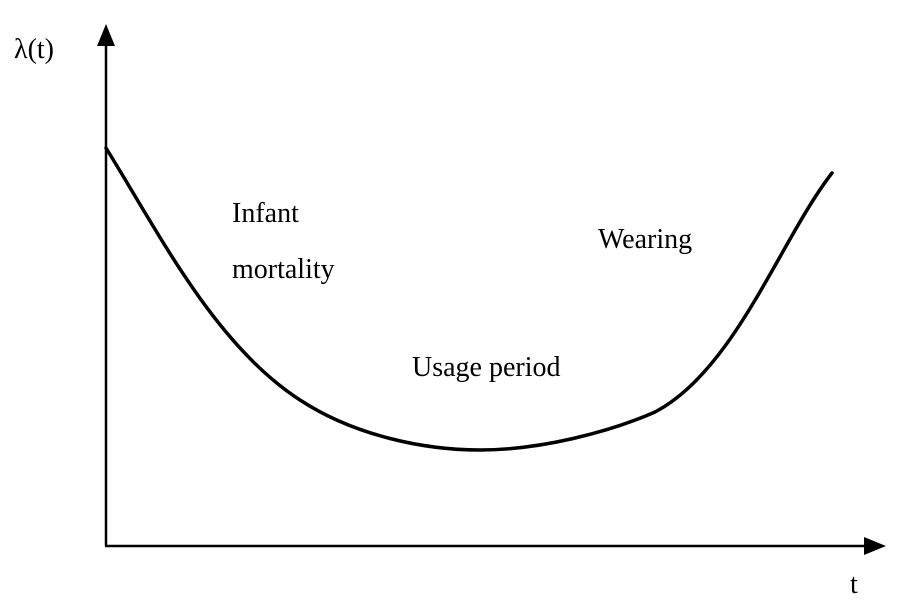 Image resolution: width=911 pixels, height=602 pixels. Describe the element at coordinates (283, 269) in the screenshot. I see `infant-mortality-label-line2: mortality` at that location.